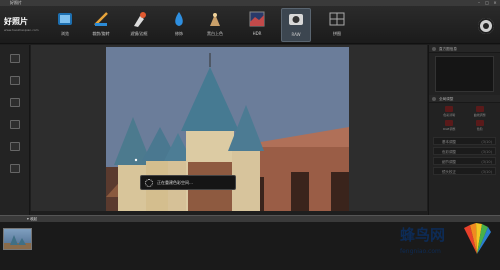  What do you see at coordinates (139, 33) in the screenshot?
I see `tool-label: 滤镜/边框` at bounding box center [139, 33].